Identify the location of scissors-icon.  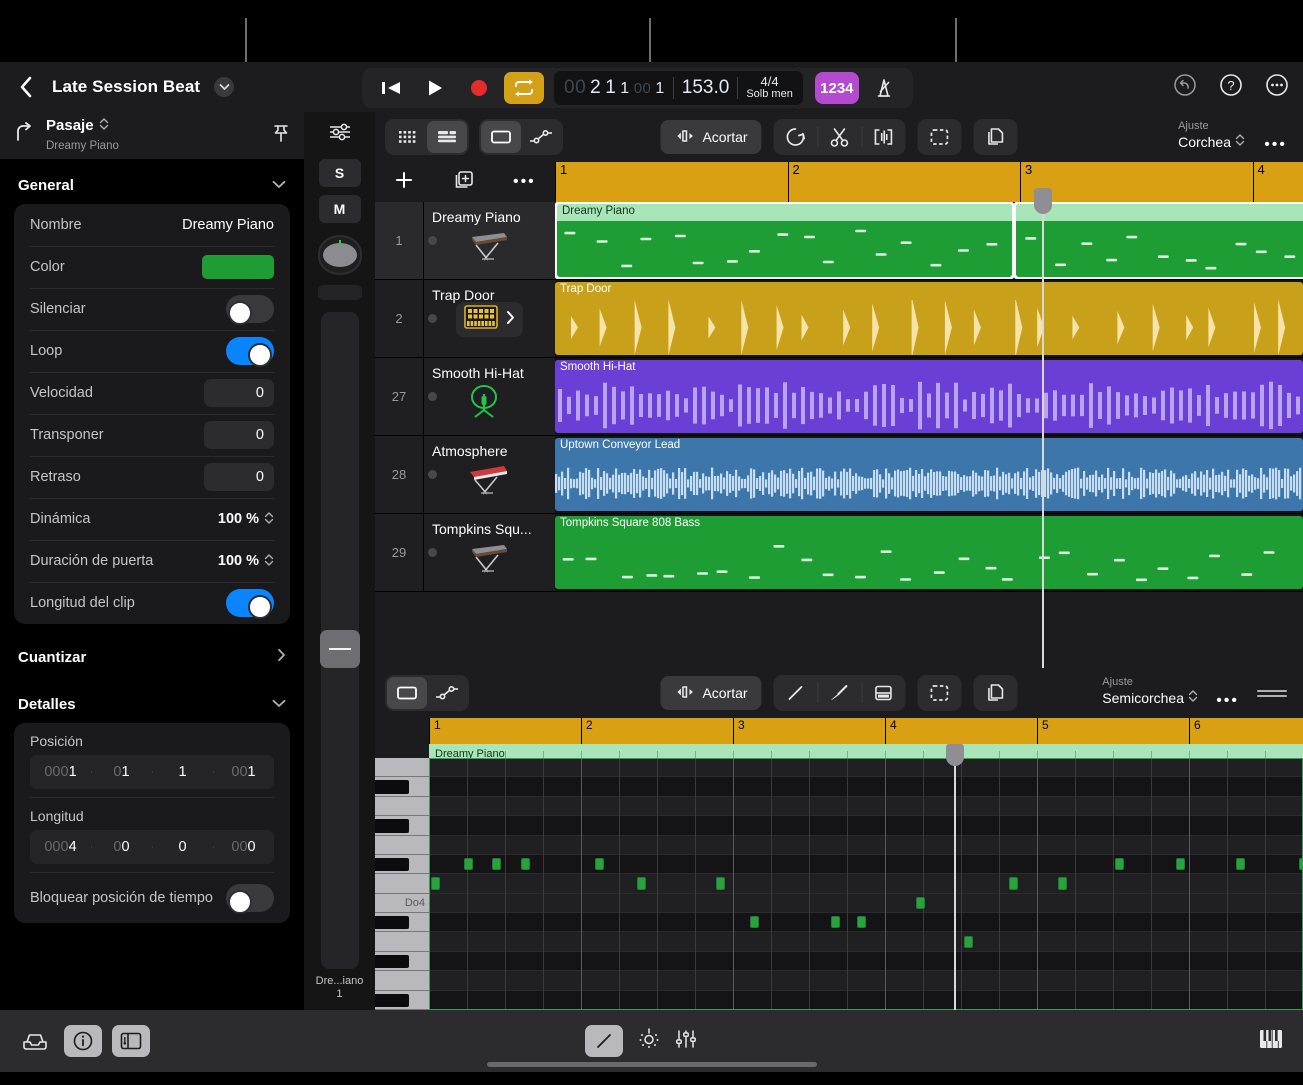
(839, 137).